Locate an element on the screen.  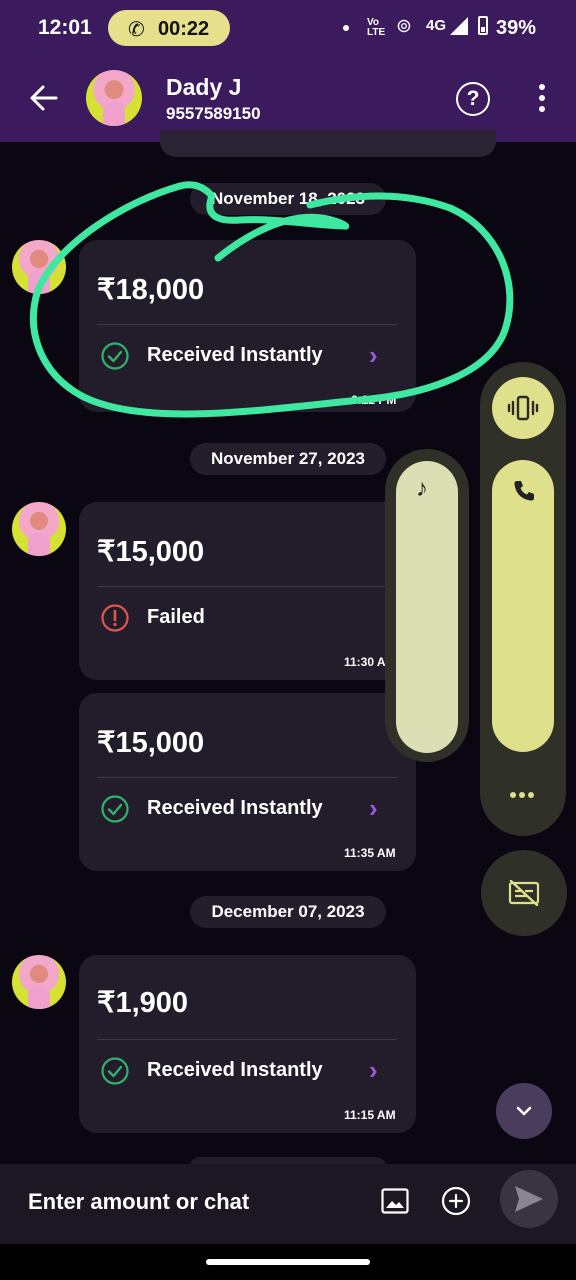
payment-card: ₹18,000 Received Instantly › 6:22 PM is located at coordinates (247, 326).